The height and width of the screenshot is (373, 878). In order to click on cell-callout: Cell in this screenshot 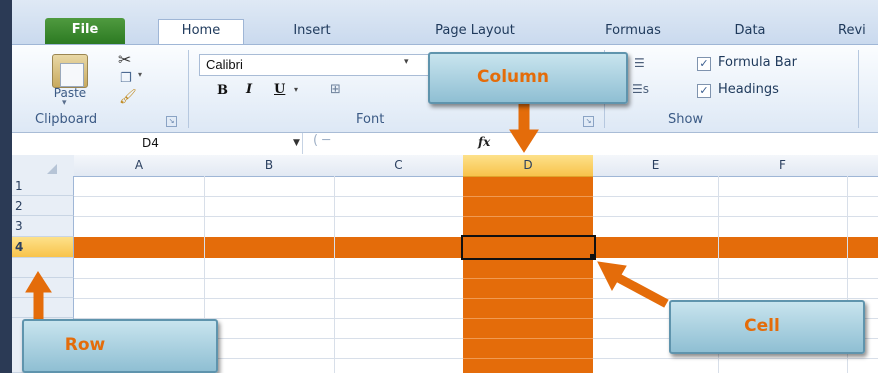, I will do `click(767, 327)`.